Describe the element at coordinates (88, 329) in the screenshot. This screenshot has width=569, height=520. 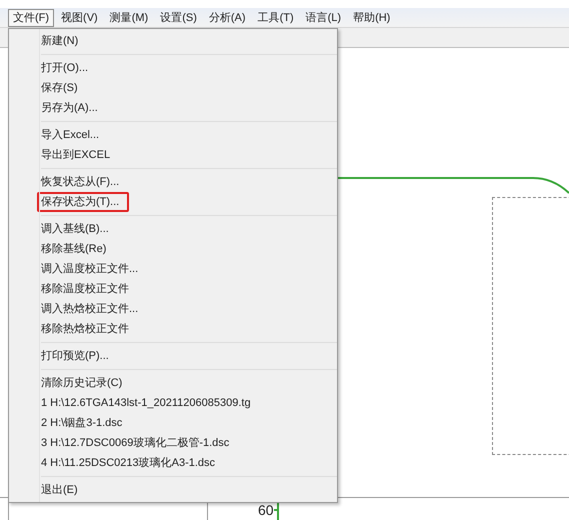
I see `menu-item: 移除热焓校正文件` at that location.